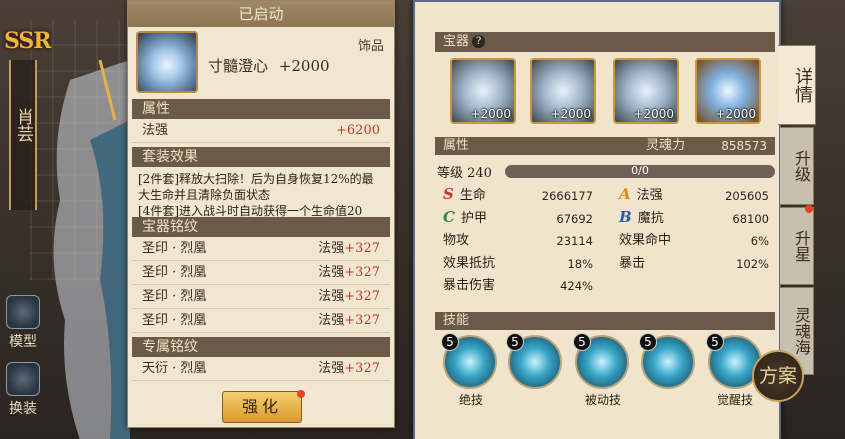 The width and height of the screenshot is (845, 439). I want to click on level-progress-bar: 0/0, so click(640, 171).